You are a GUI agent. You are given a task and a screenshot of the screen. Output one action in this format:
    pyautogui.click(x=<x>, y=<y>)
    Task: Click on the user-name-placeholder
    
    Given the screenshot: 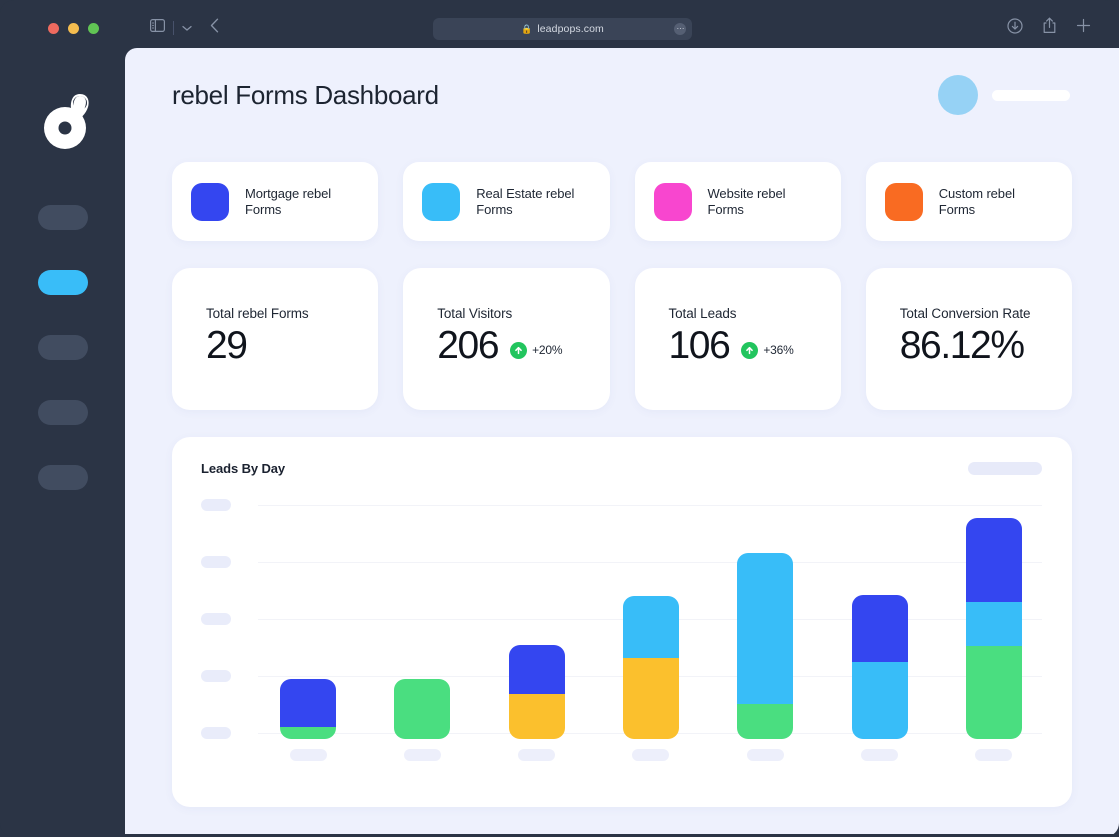 What is the action you would take?
    pyautogui.click(x=1031, y=95)
    